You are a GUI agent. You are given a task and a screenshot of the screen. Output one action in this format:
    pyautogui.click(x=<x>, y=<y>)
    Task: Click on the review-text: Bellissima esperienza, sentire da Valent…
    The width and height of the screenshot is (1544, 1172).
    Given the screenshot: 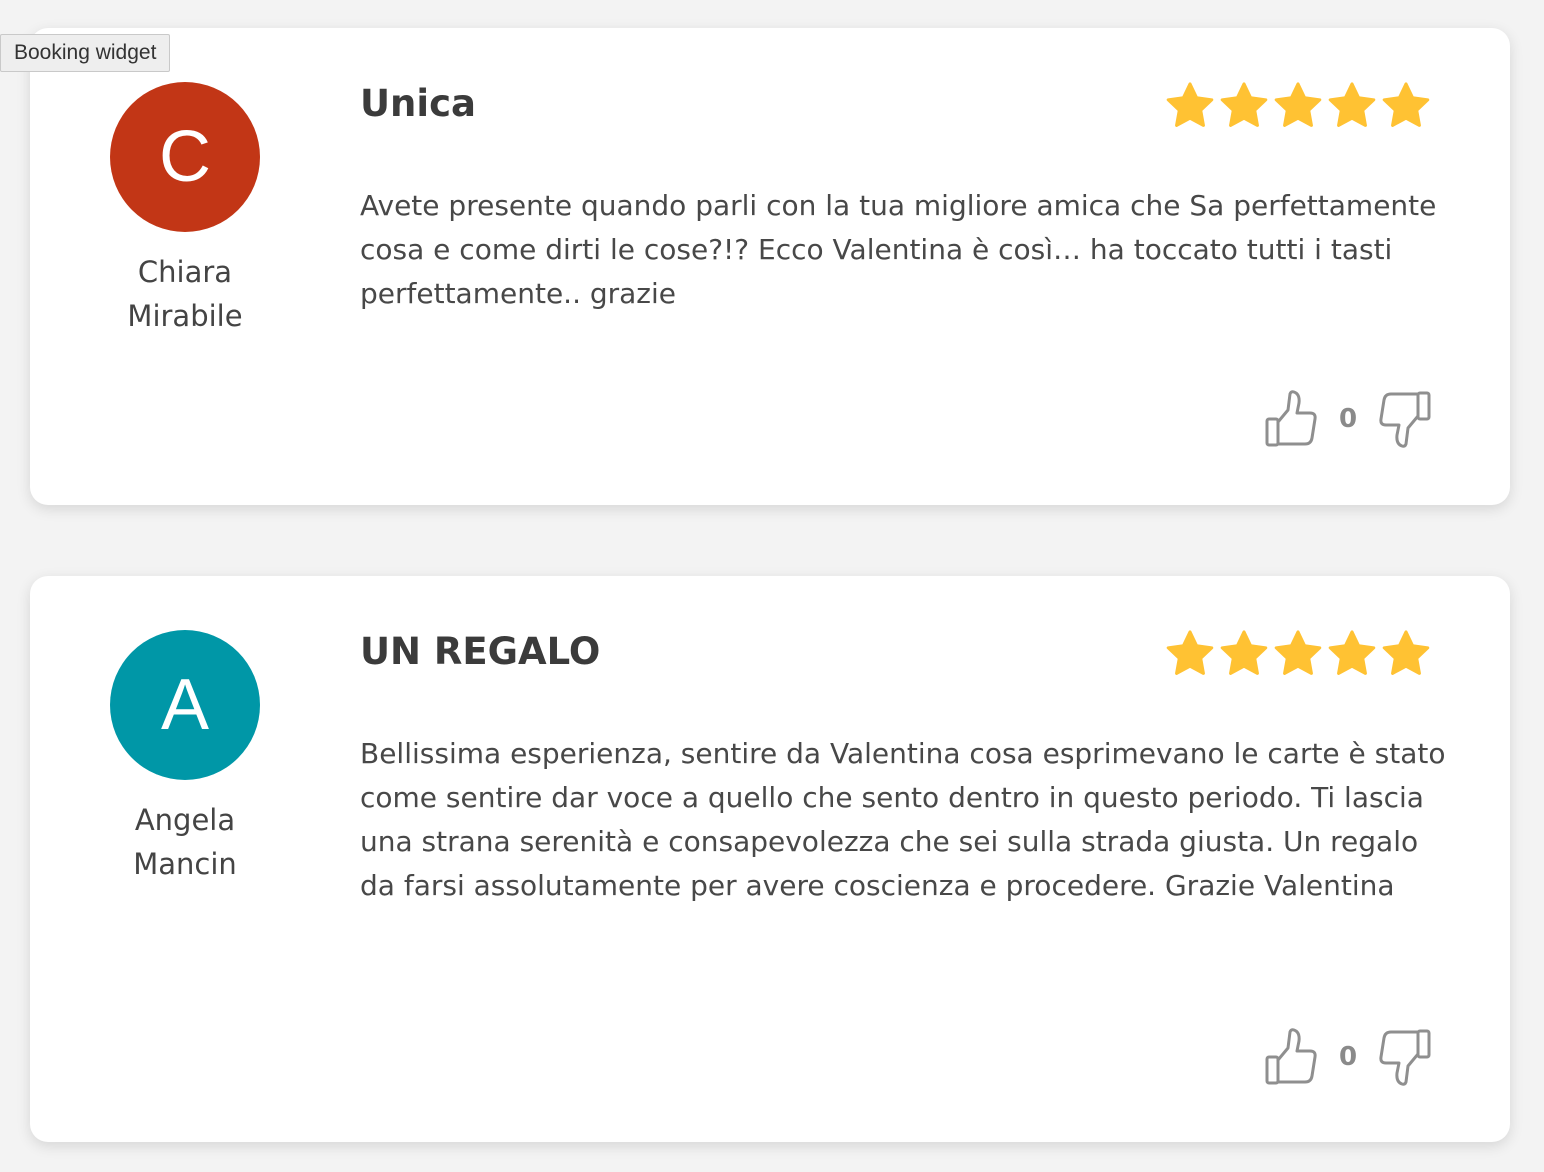 What is the action you would take?
    pyautogui.click(x=903, y=819)
    